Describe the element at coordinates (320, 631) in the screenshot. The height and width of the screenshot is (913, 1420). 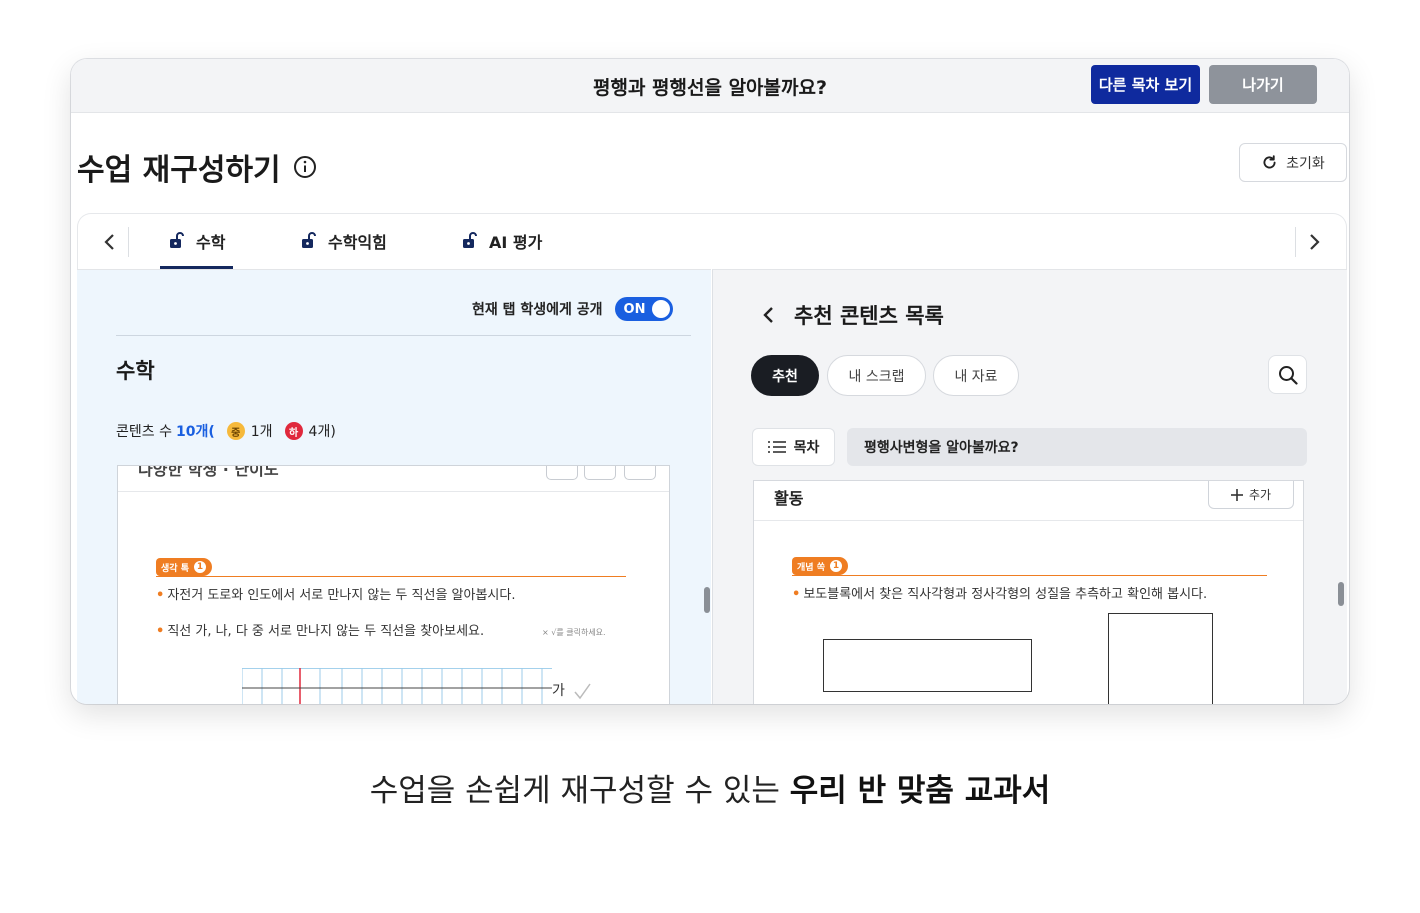
I see `question-line-2: • 직선 가, 나, 다 중 서로 만나지 않는 두 직선을 찾아보세요.` at that location.